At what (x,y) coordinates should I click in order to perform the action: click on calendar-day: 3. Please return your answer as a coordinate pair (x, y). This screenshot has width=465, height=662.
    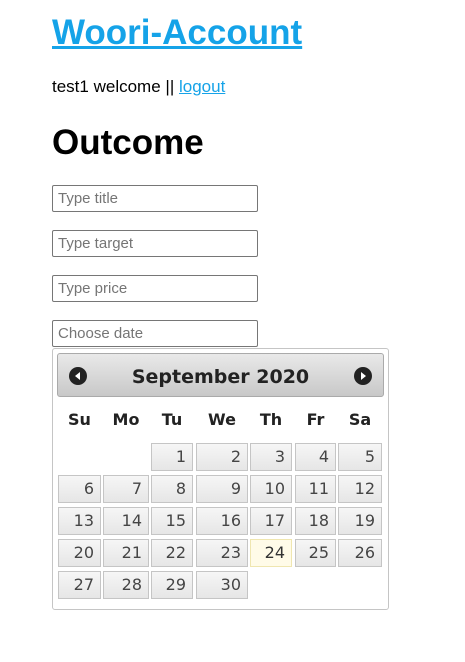
    Looking at the image, I should click on (271, 457).